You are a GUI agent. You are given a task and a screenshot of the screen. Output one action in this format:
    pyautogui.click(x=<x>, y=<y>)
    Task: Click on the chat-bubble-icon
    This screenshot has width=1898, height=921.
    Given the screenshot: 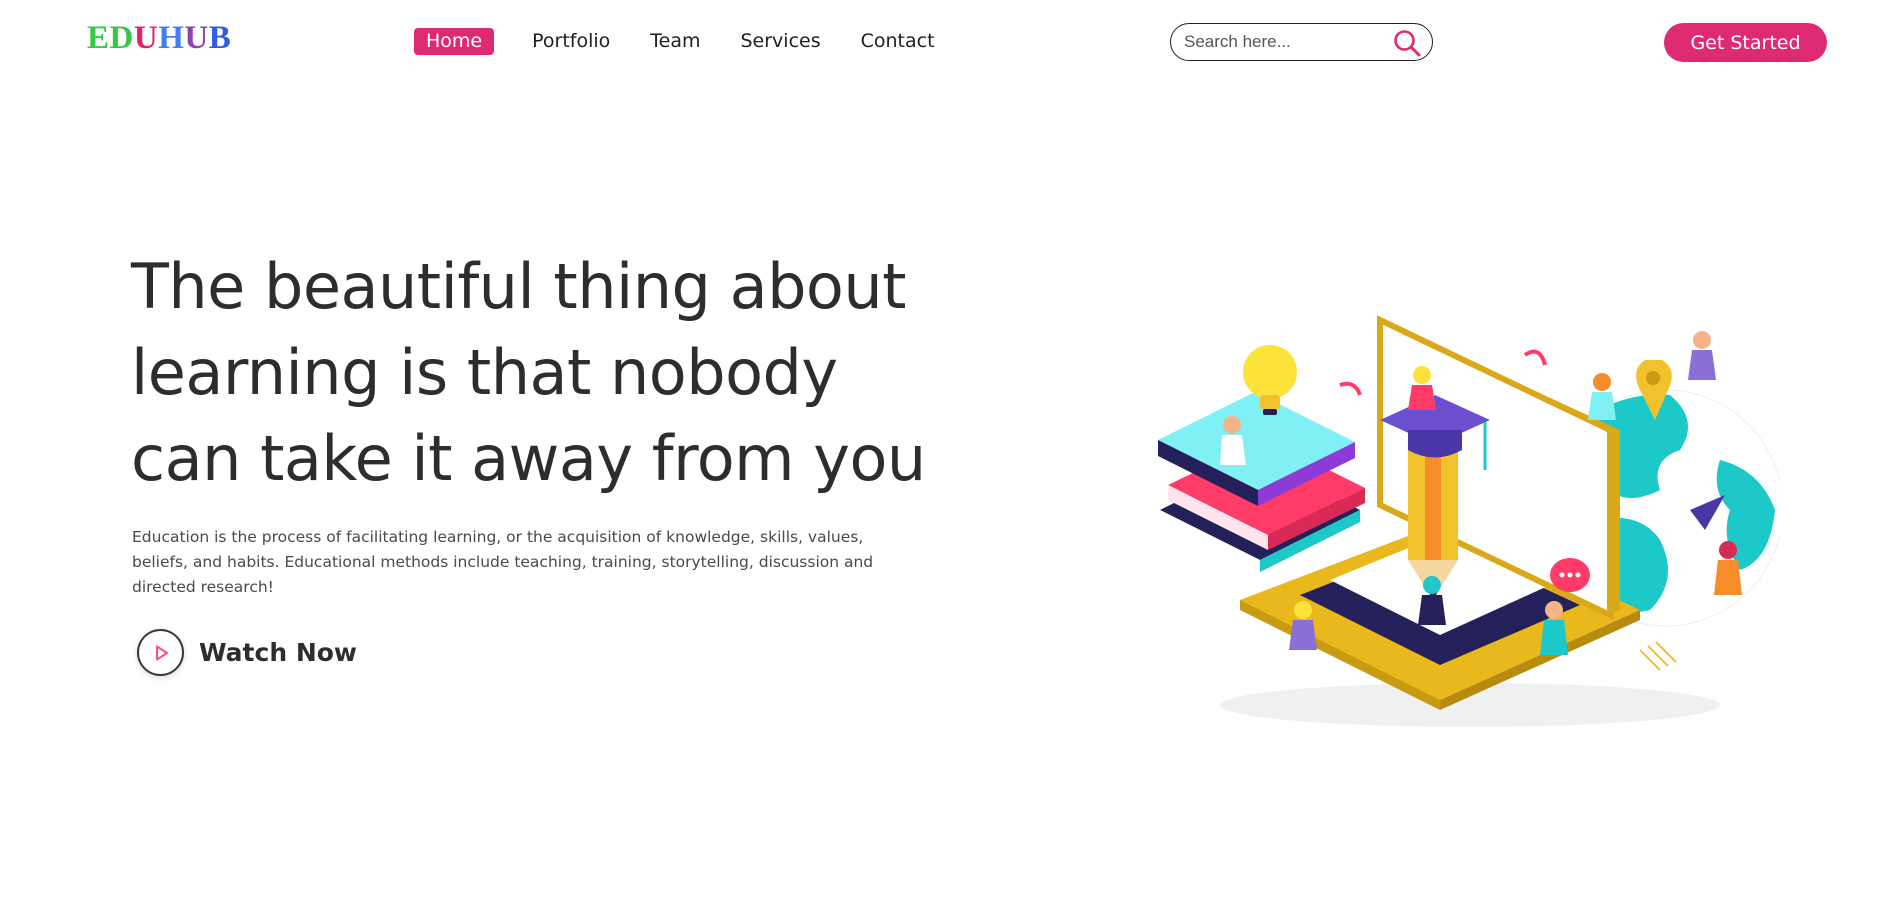 What is the action you would take?
    pyautogui.click(x=1570, y=575)
    